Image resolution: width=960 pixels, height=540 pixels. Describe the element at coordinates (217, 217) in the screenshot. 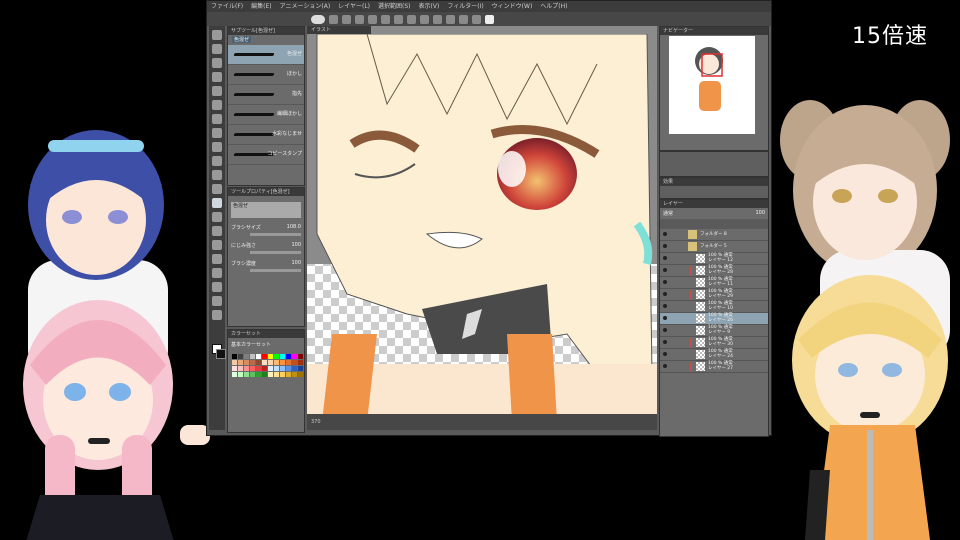

I see `fill-tool-icon` at that location.